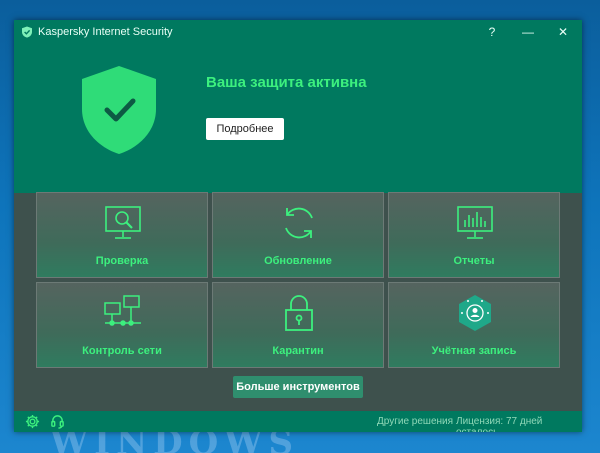 This screenshot has width=600, height=453. I want to click on protection-status-text: Ваша защита активна, so click(286, 82).